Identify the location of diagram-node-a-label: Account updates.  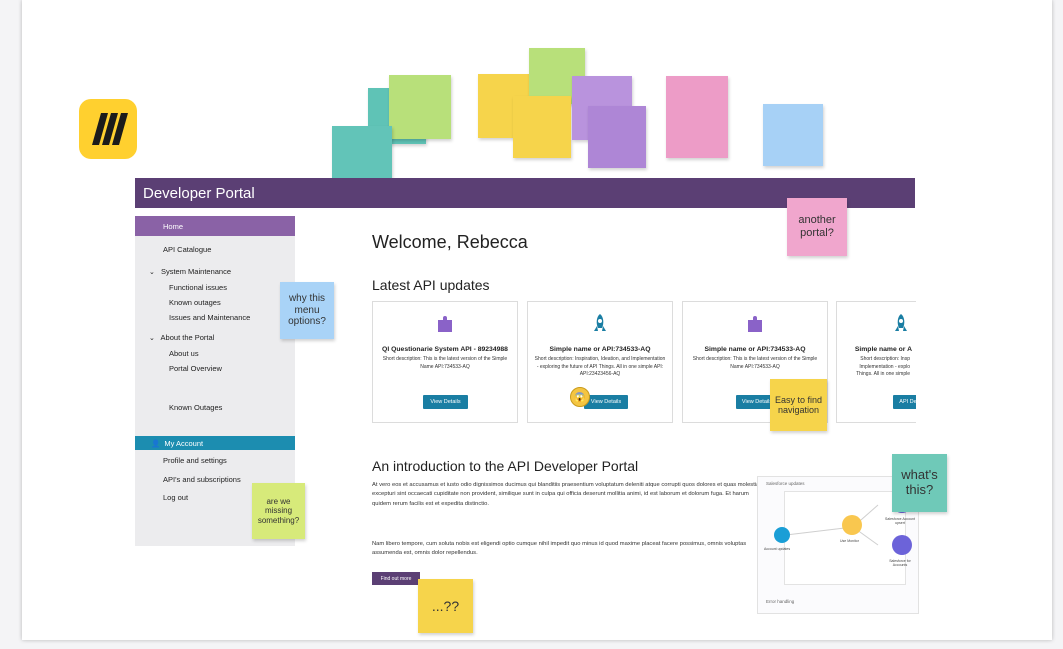
(777, 549).